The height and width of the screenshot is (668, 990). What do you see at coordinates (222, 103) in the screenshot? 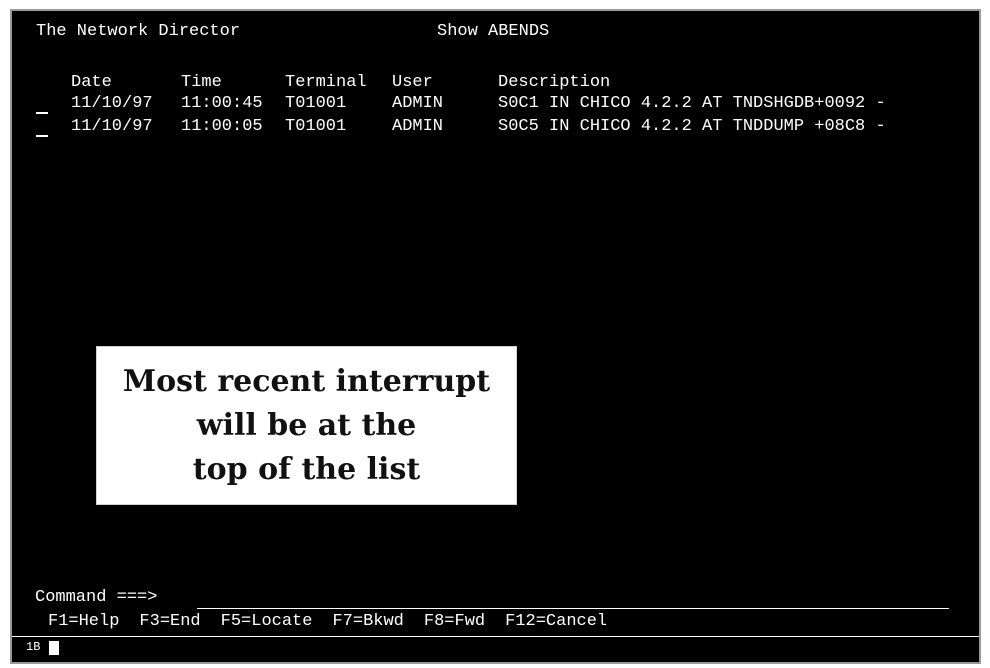
I see `row-time: 11:00:45` at bounding box center [222, 103].